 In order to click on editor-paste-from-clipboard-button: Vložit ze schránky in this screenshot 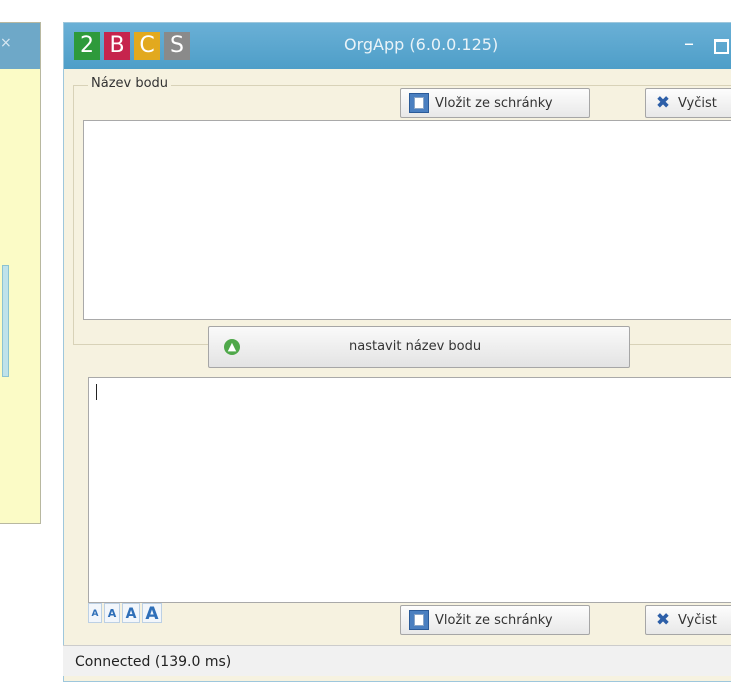, I will do `click(495, 620)`.